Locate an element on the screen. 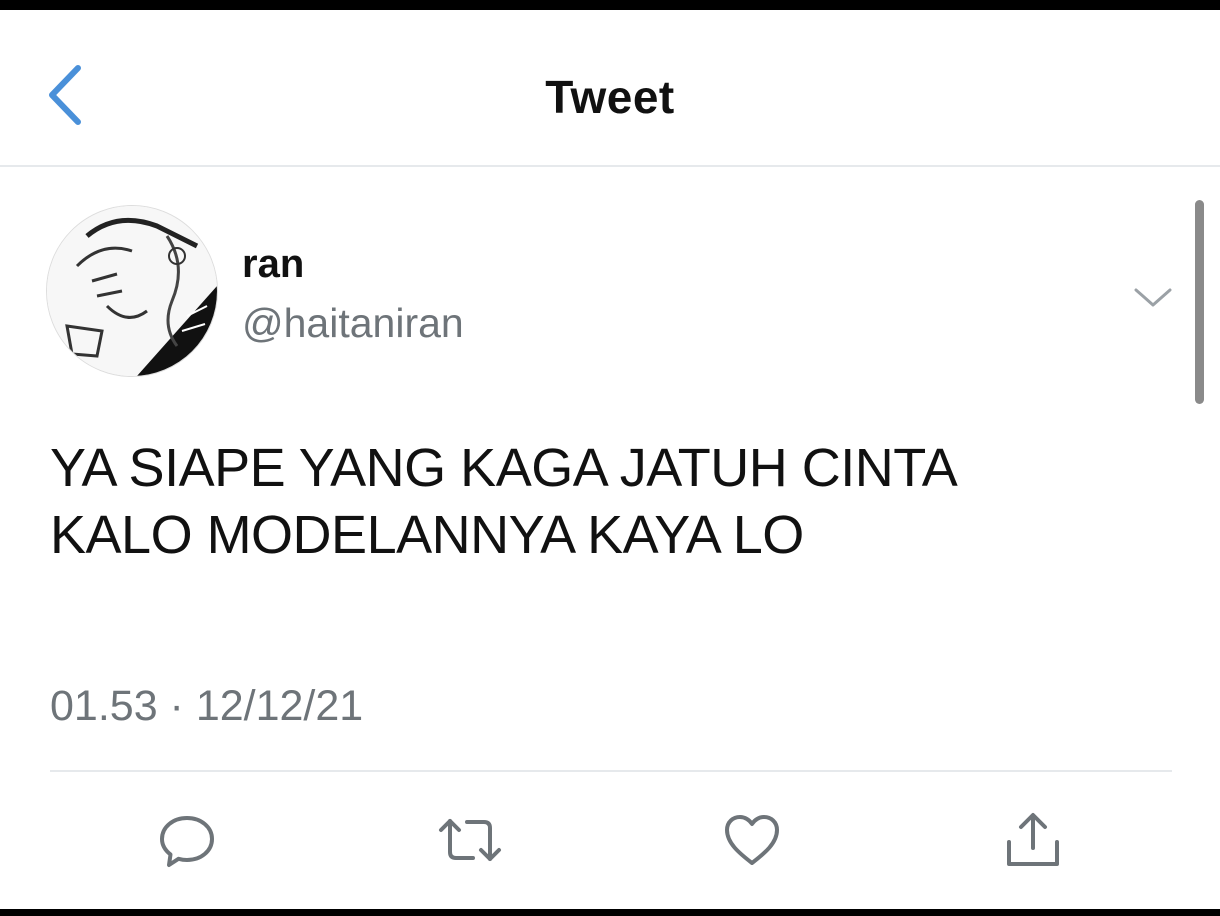 Image resolution: width=1220 pixels, height=916 pixels. retweet-icon is located at coordinates (470, 840).